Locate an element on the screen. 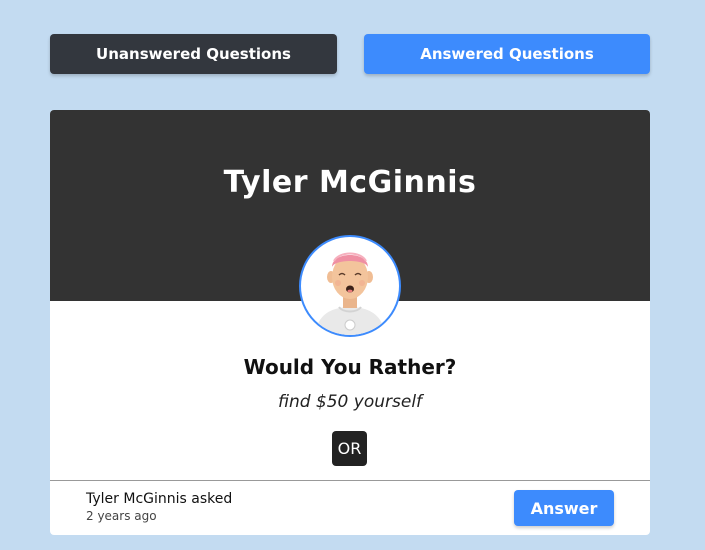 This screenshot has width=705, height=550. or-separator-badge: OR is located at coordinates (349, 448).